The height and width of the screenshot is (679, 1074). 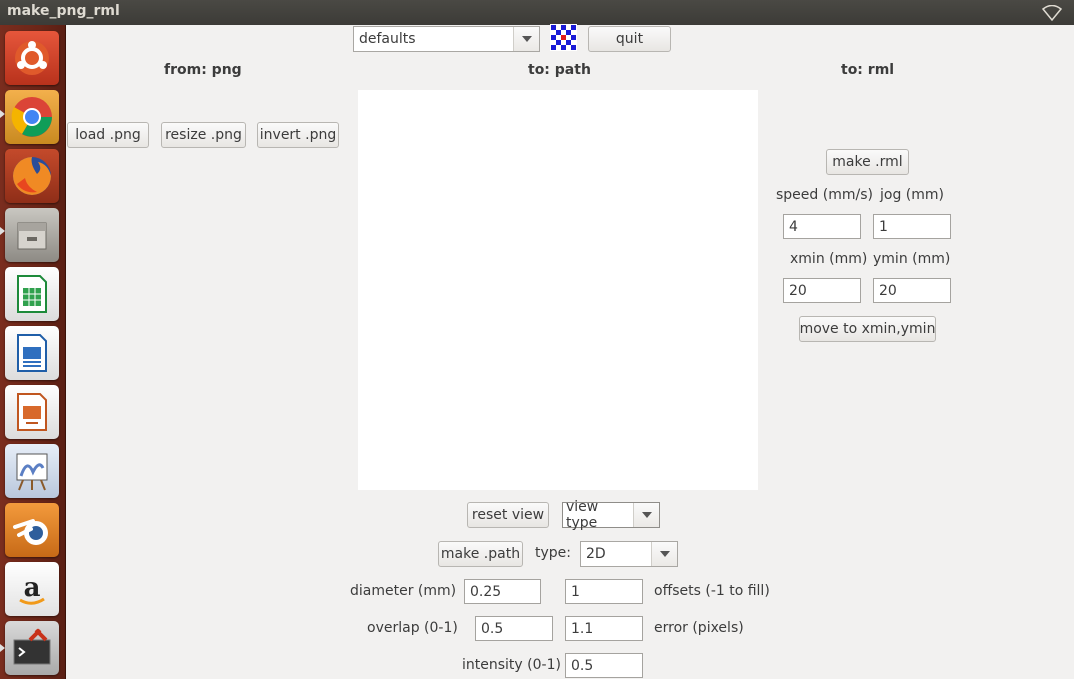 What do you see at coordinates (629, 39) in the screenshot?
I see `quit-button: quit` at bounding box center [629, 39].